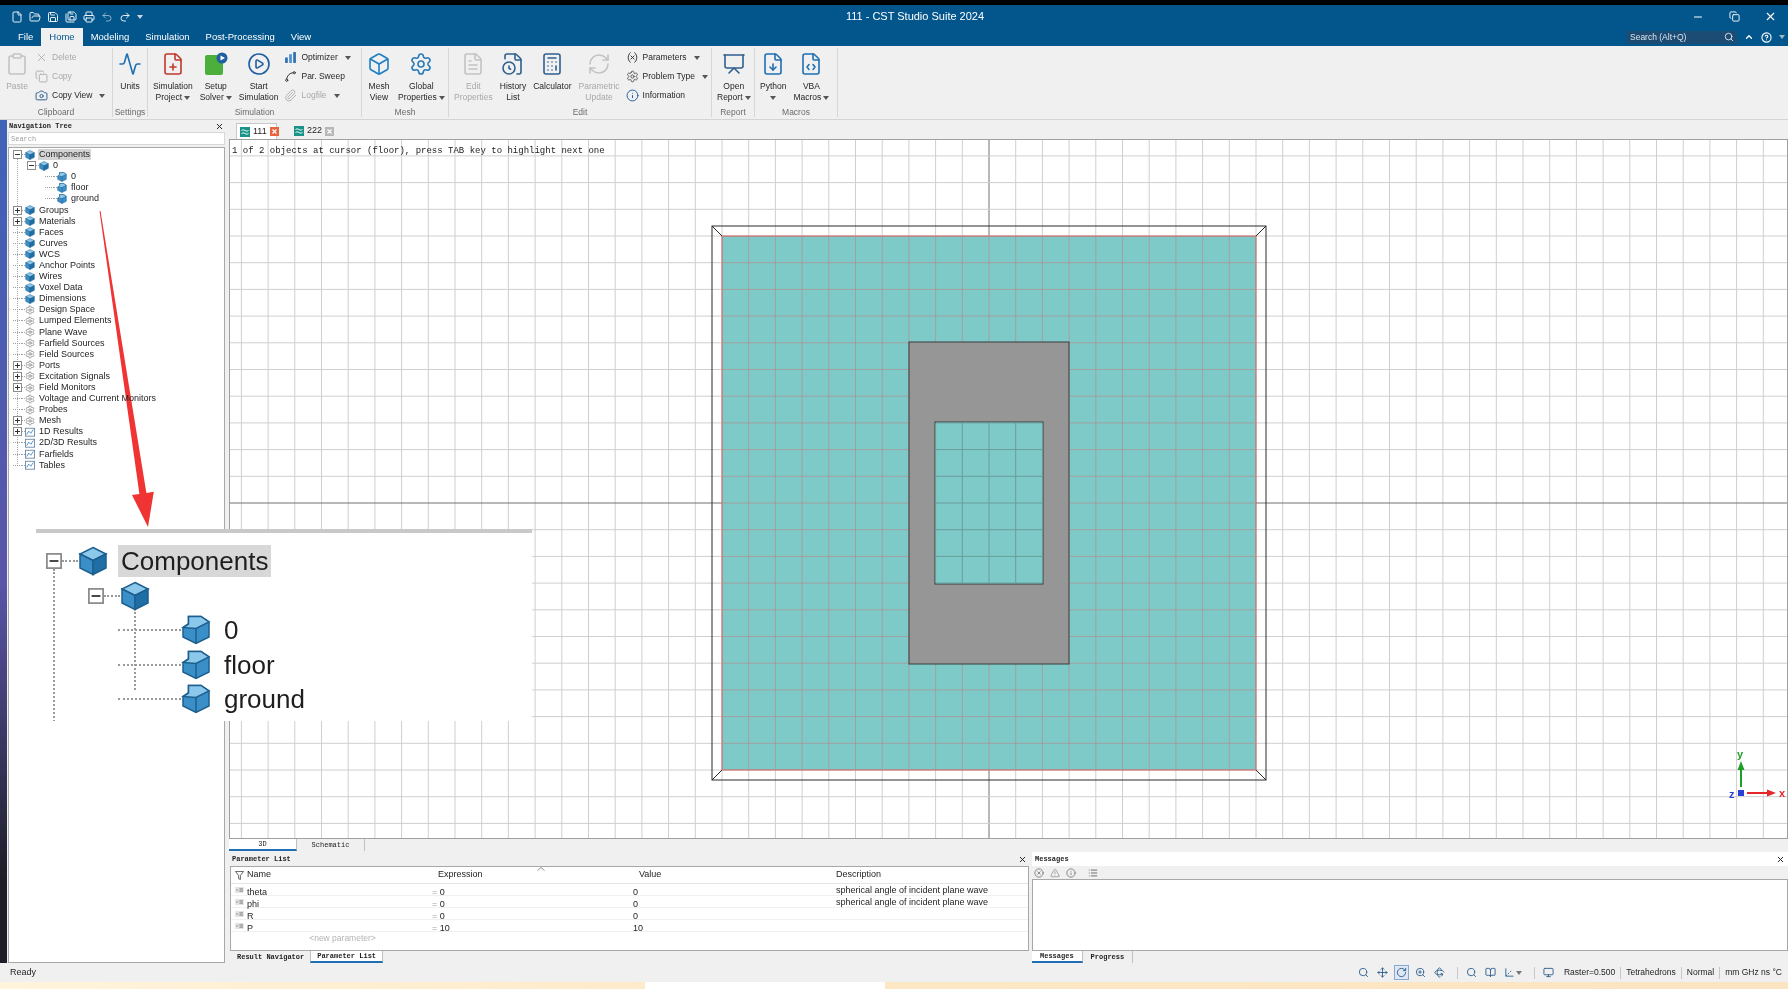 The image size is (1788, 989). Describe the element at coordinates (460, 875) in the screenshot. I see `column-header: Expression` at that location.